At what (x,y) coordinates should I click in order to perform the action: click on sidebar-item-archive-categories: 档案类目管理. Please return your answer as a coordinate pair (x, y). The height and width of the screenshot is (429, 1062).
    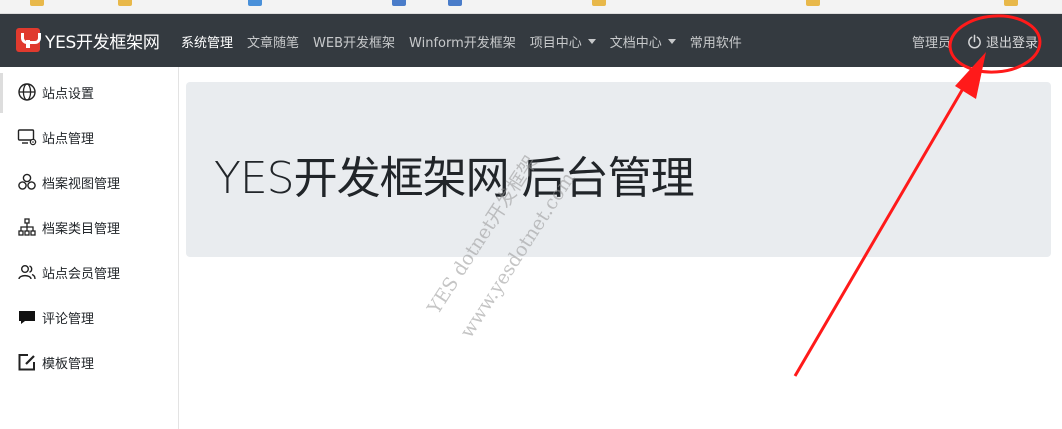
    Looking at the image, I should click on (68, 227).